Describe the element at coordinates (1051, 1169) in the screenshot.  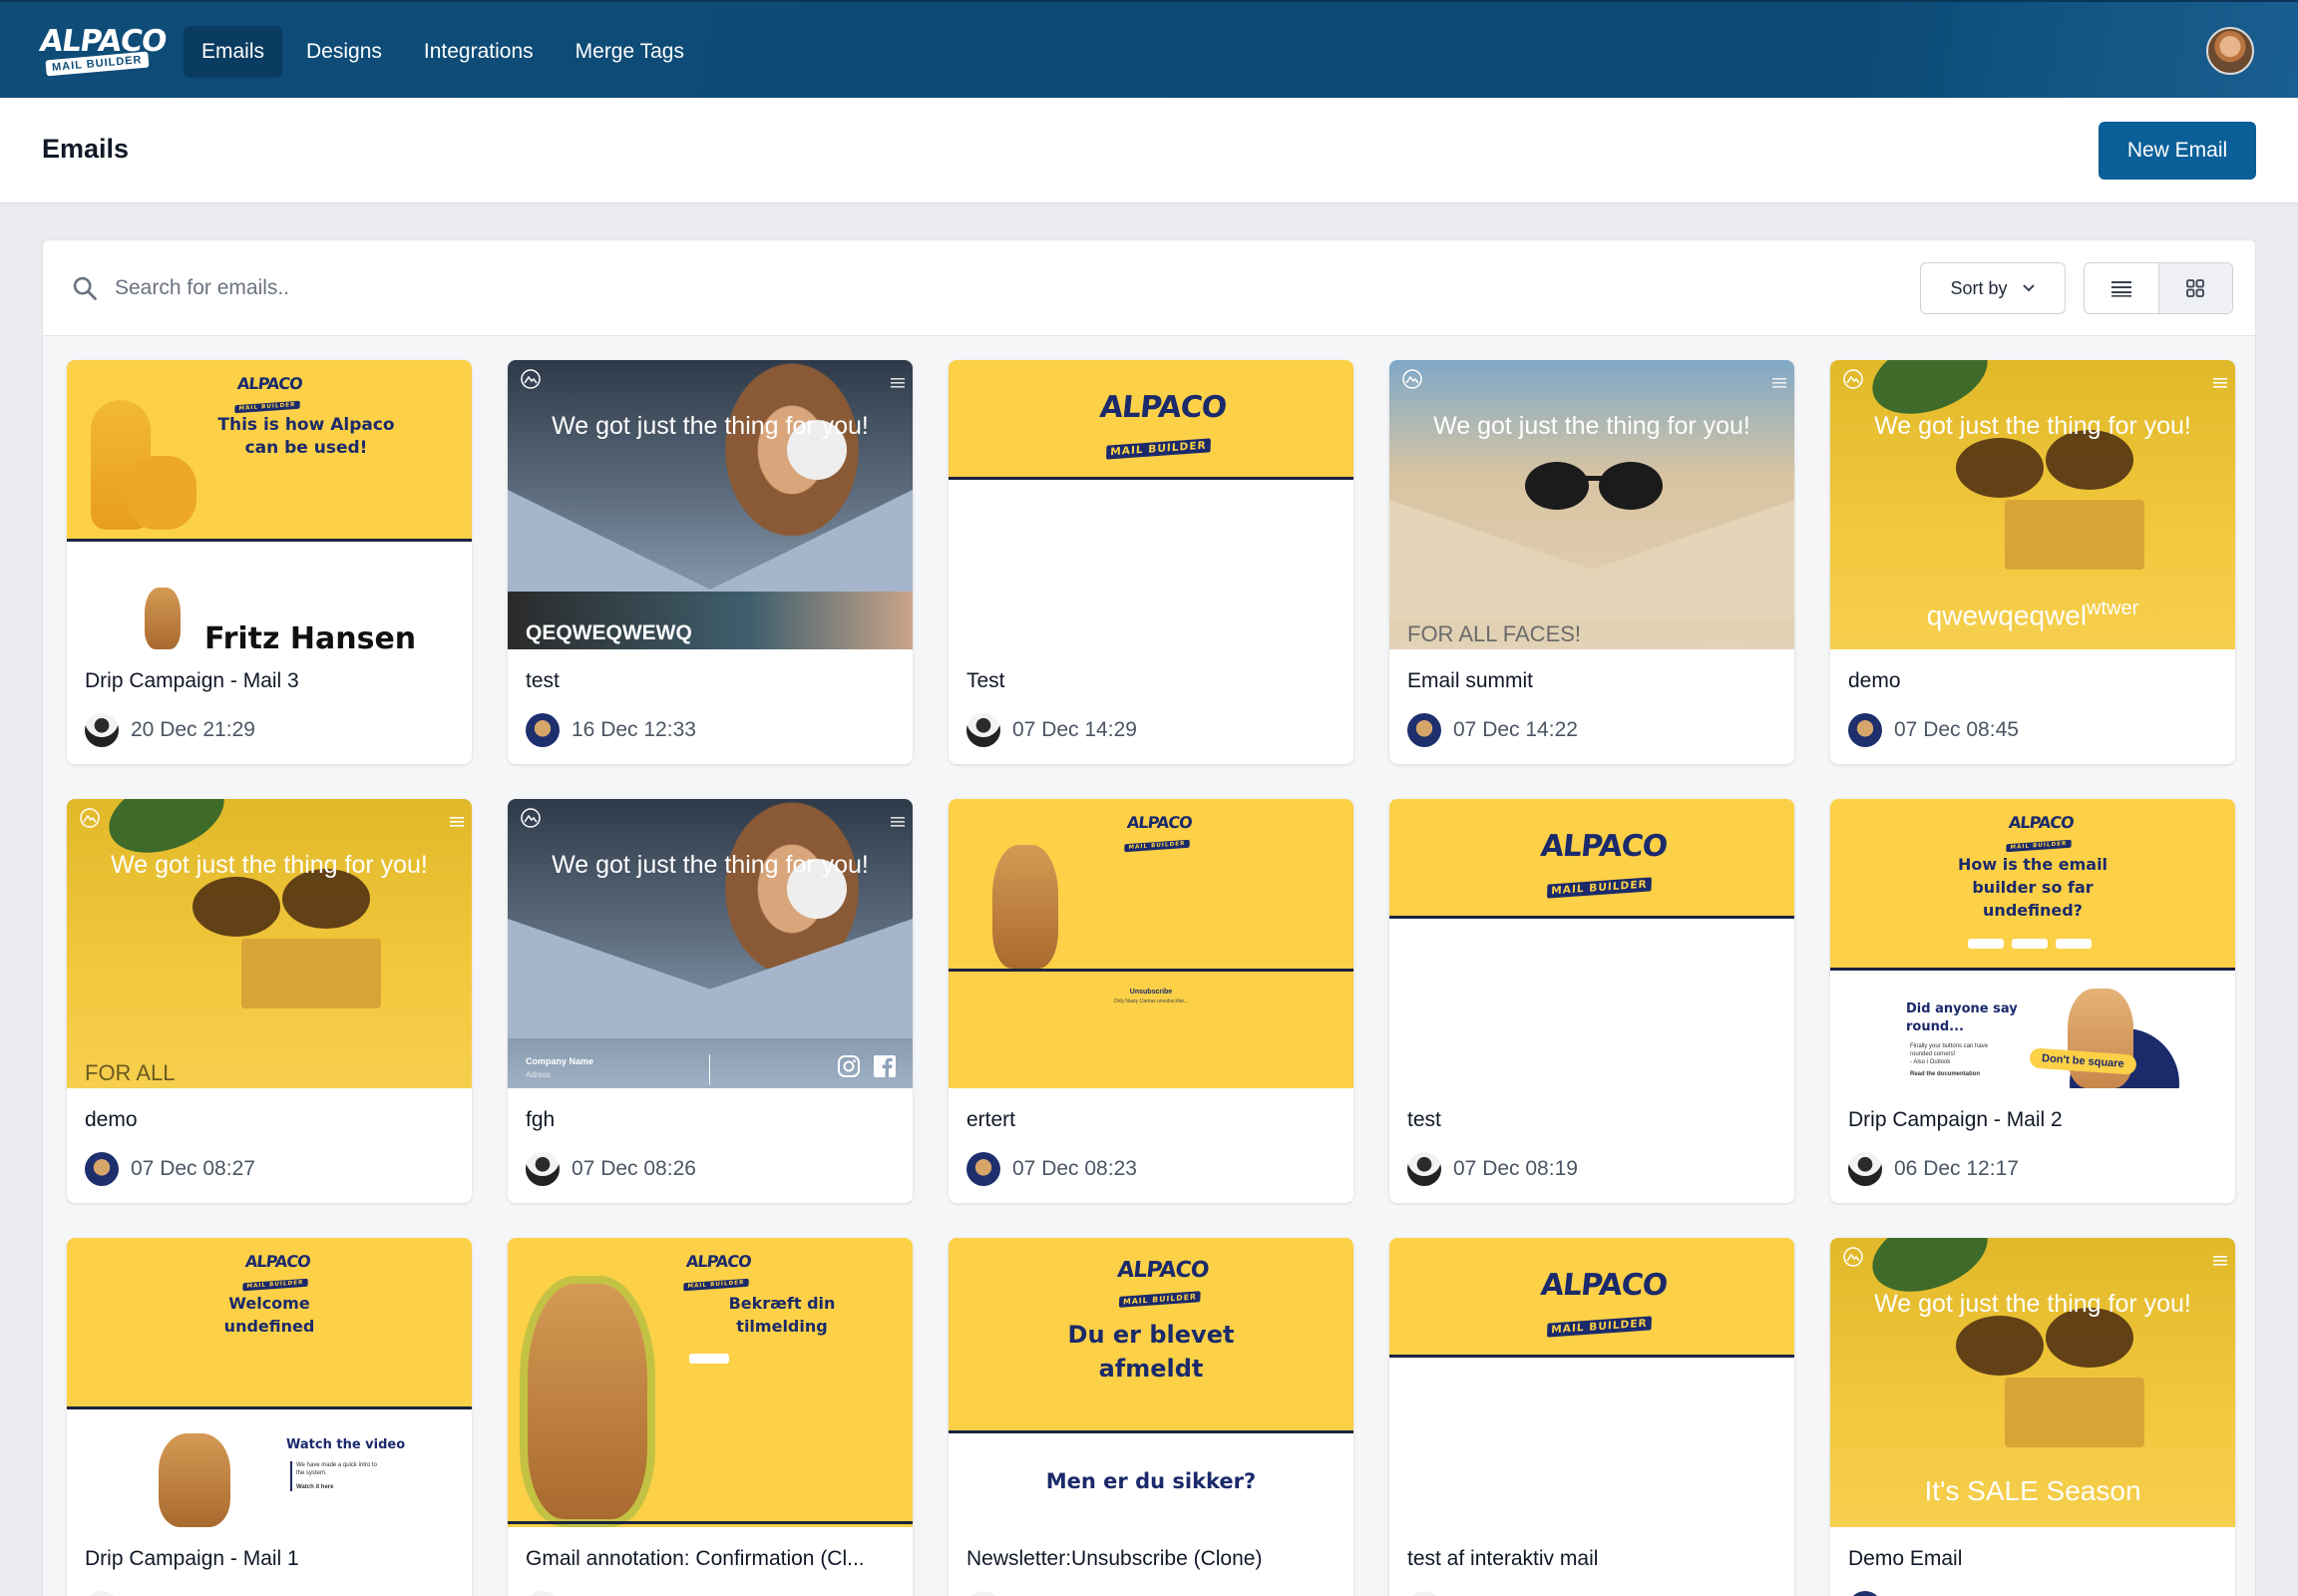
I see `email-meta: 07 Dec 08:23` at that location.